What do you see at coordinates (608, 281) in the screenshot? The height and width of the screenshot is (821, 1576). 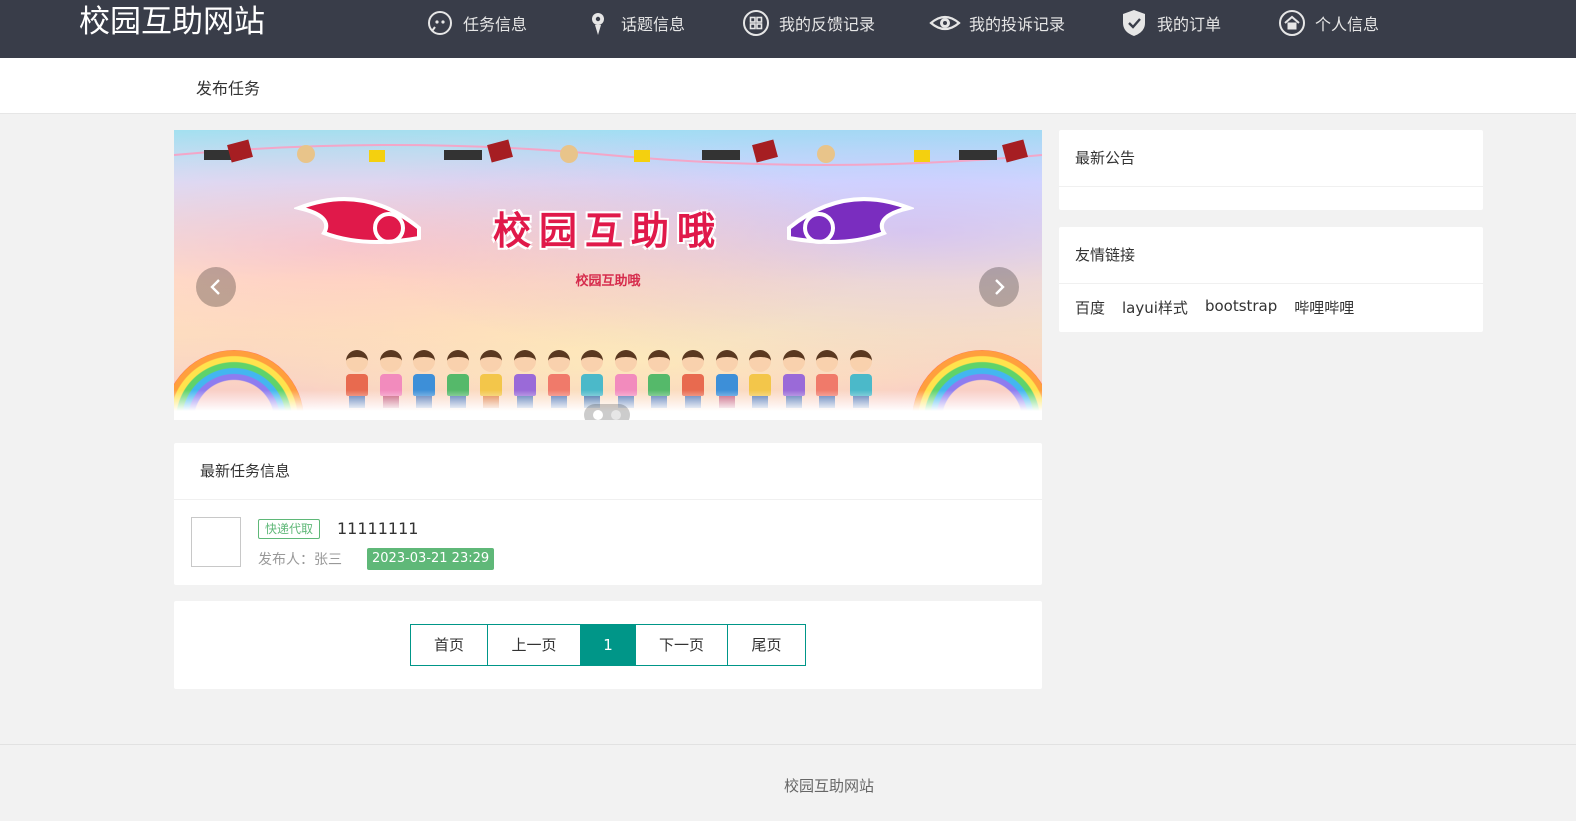 I see `banner-subtitle: 校园互助哦` at bounding box center [608, 281].